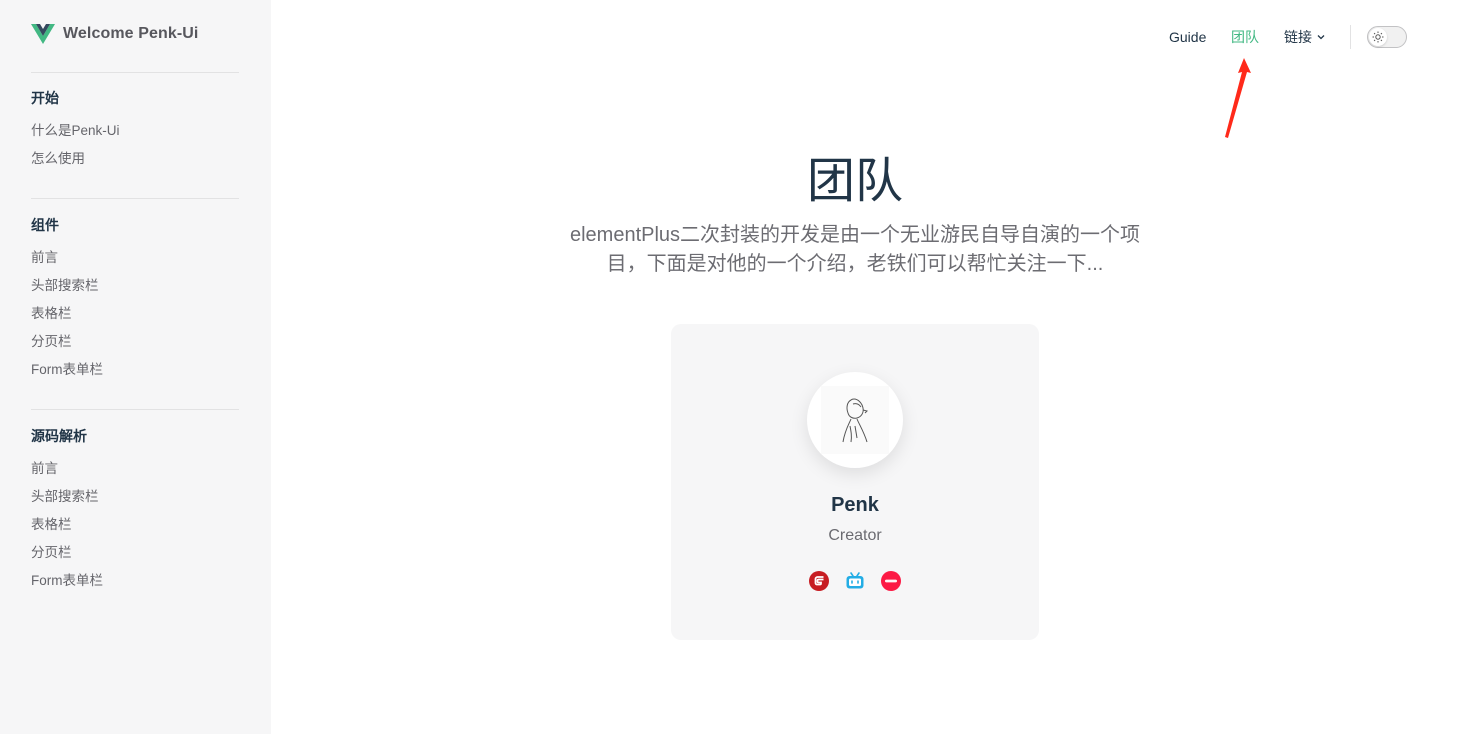 This screenshot has height=734, width=1468. I want to click on gitee-icon, so click(819, 581).